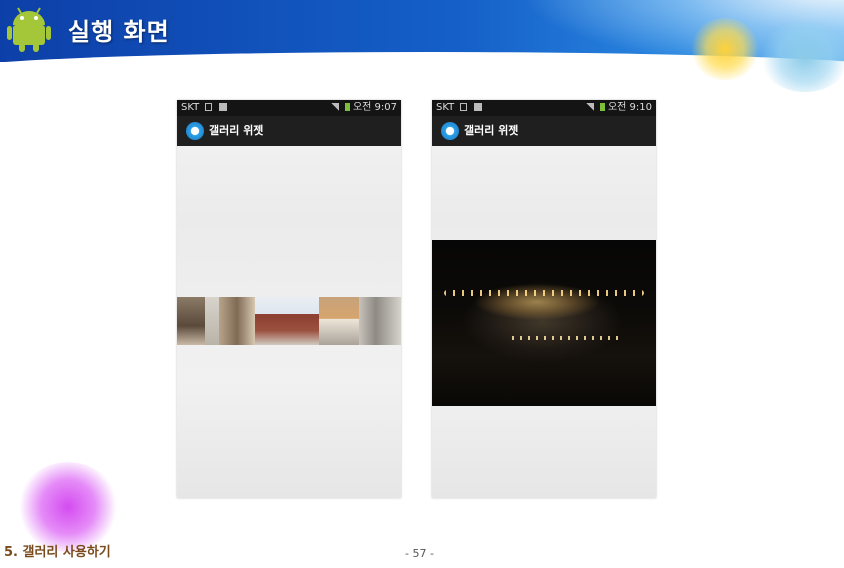 Image resolution: width=844 pixels, height=568 pixels. Describe the element at coordinates (629, 107) in the screenshot. I see `status-time: 오전 9:10` at that location.